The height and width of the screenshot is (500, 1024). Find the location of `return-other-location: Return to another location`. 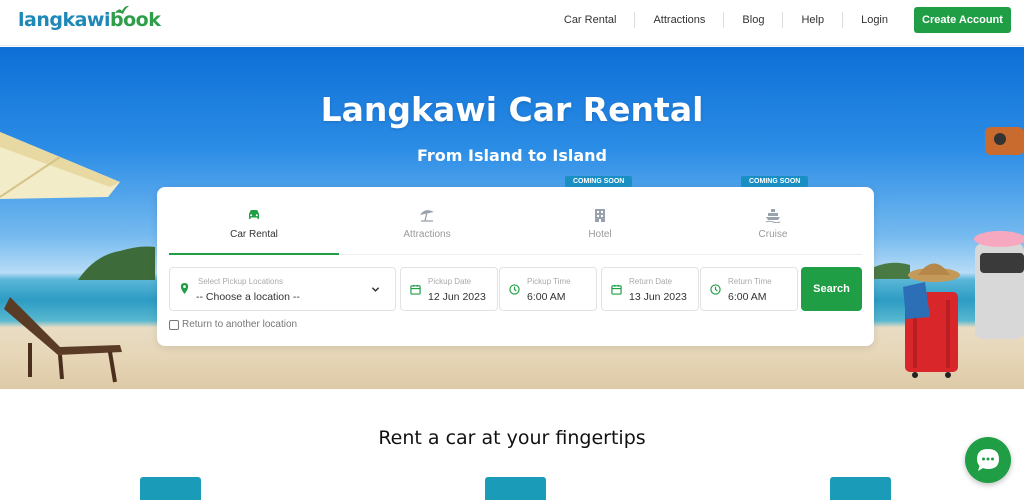

return-other-location: Return to another location is located at coordinates (233, 324).